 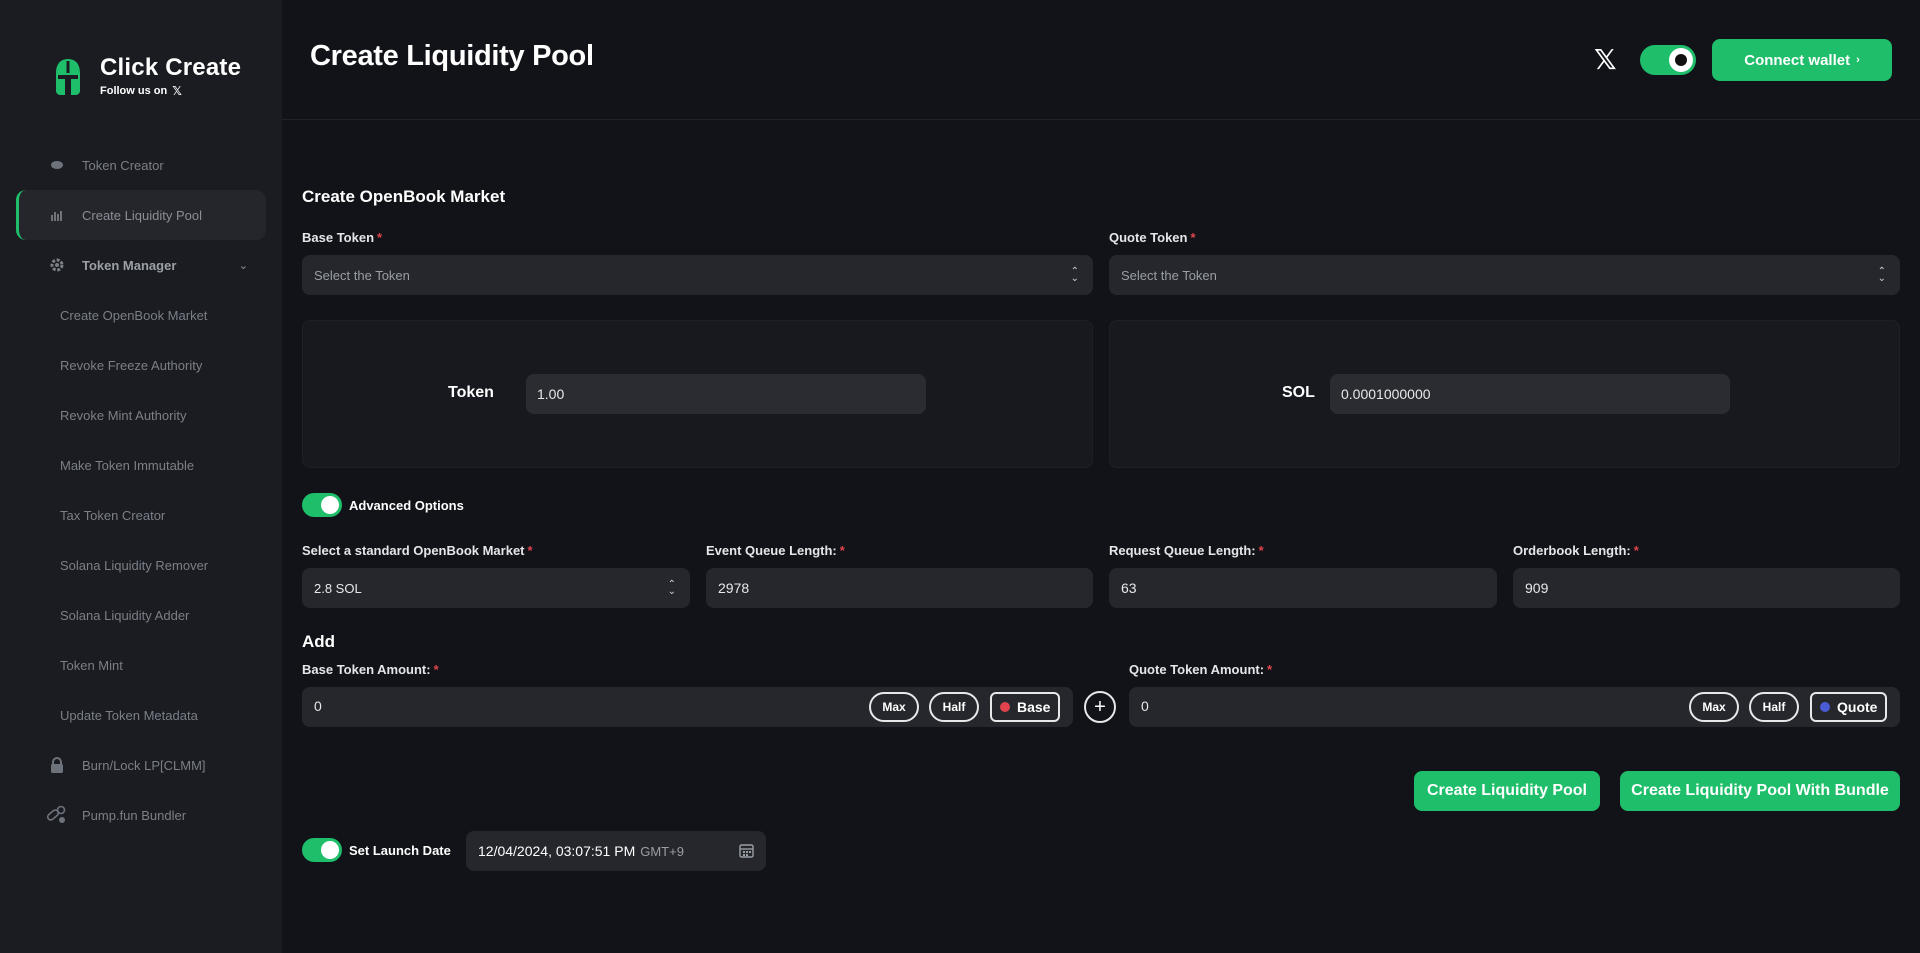 I want to click on sidebar-item-burn-lock-lp: Burn/Lock LP[CLMM], so click(x=141, y=765).